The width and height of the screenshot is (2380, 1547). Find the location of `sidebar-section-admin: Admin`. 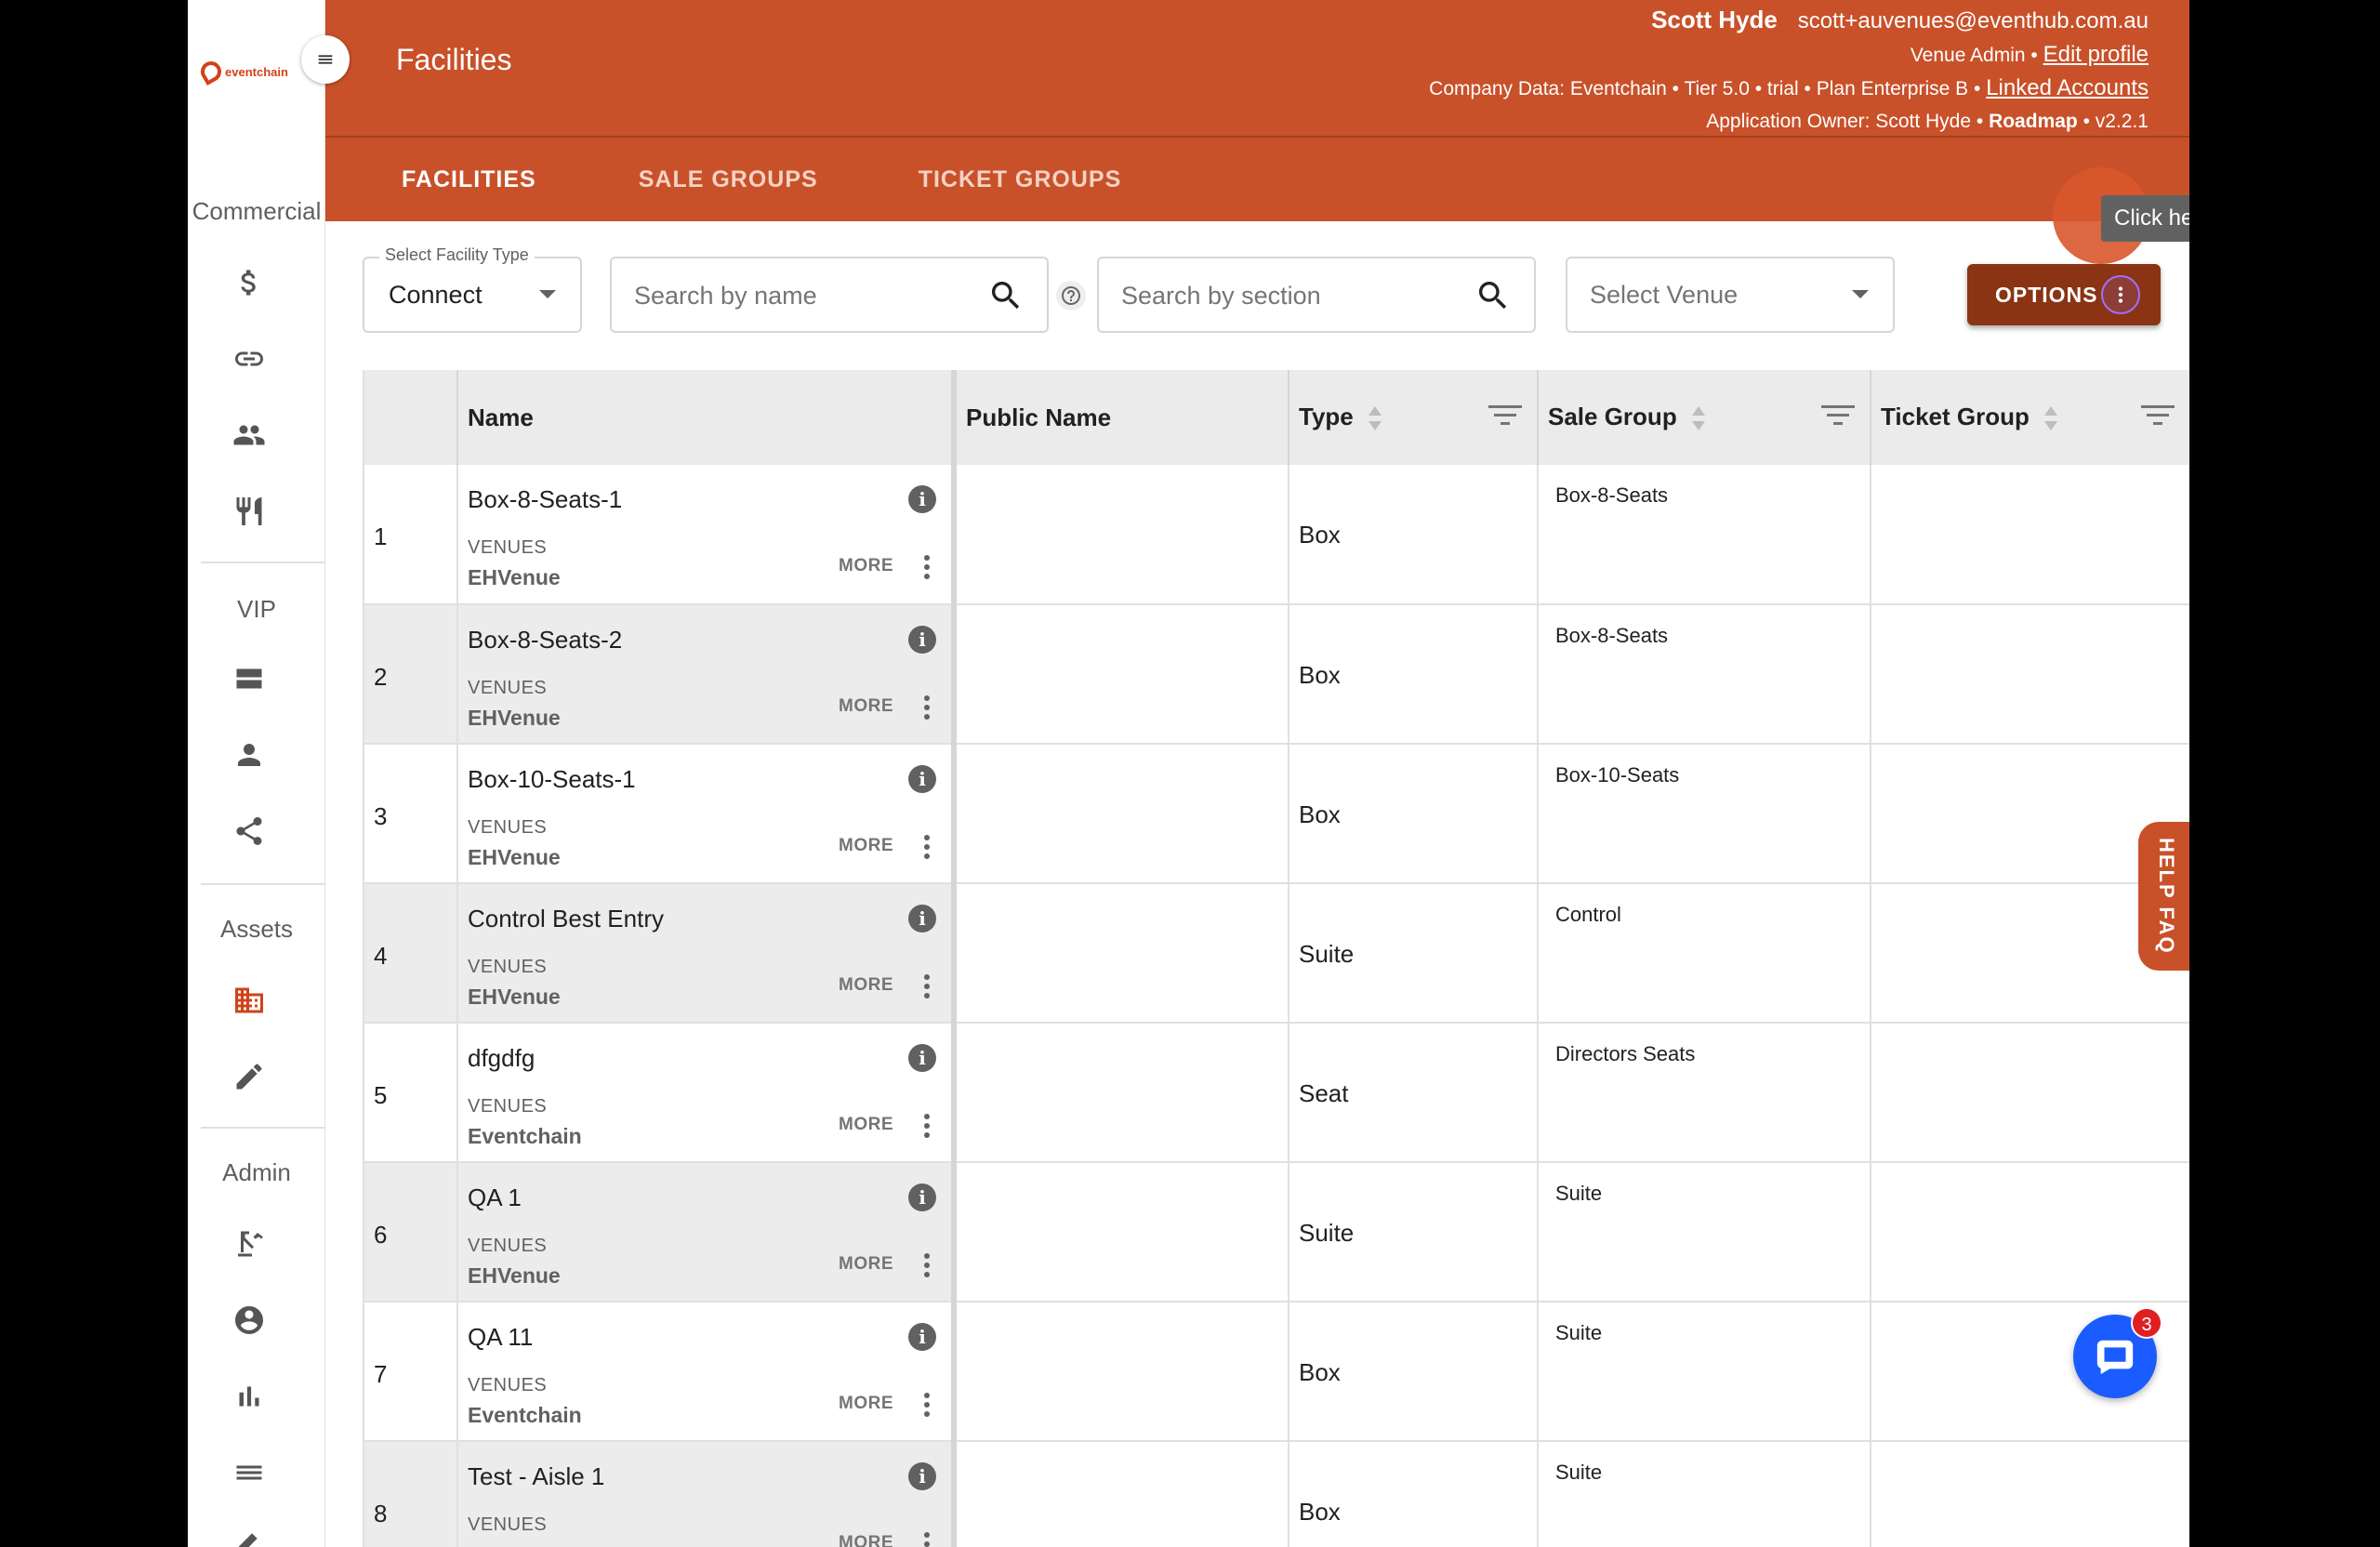

sidebar-section-admin: Admin is located at coordinates (256, 1172).